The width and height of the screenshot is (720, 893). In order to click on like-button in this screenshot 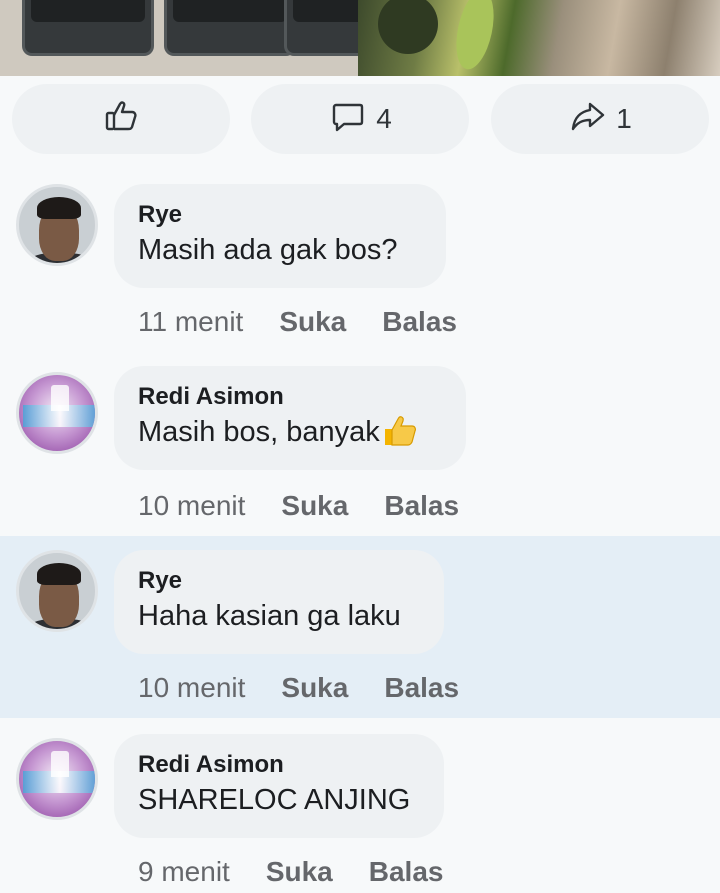, I will do `click(121, 119)`.